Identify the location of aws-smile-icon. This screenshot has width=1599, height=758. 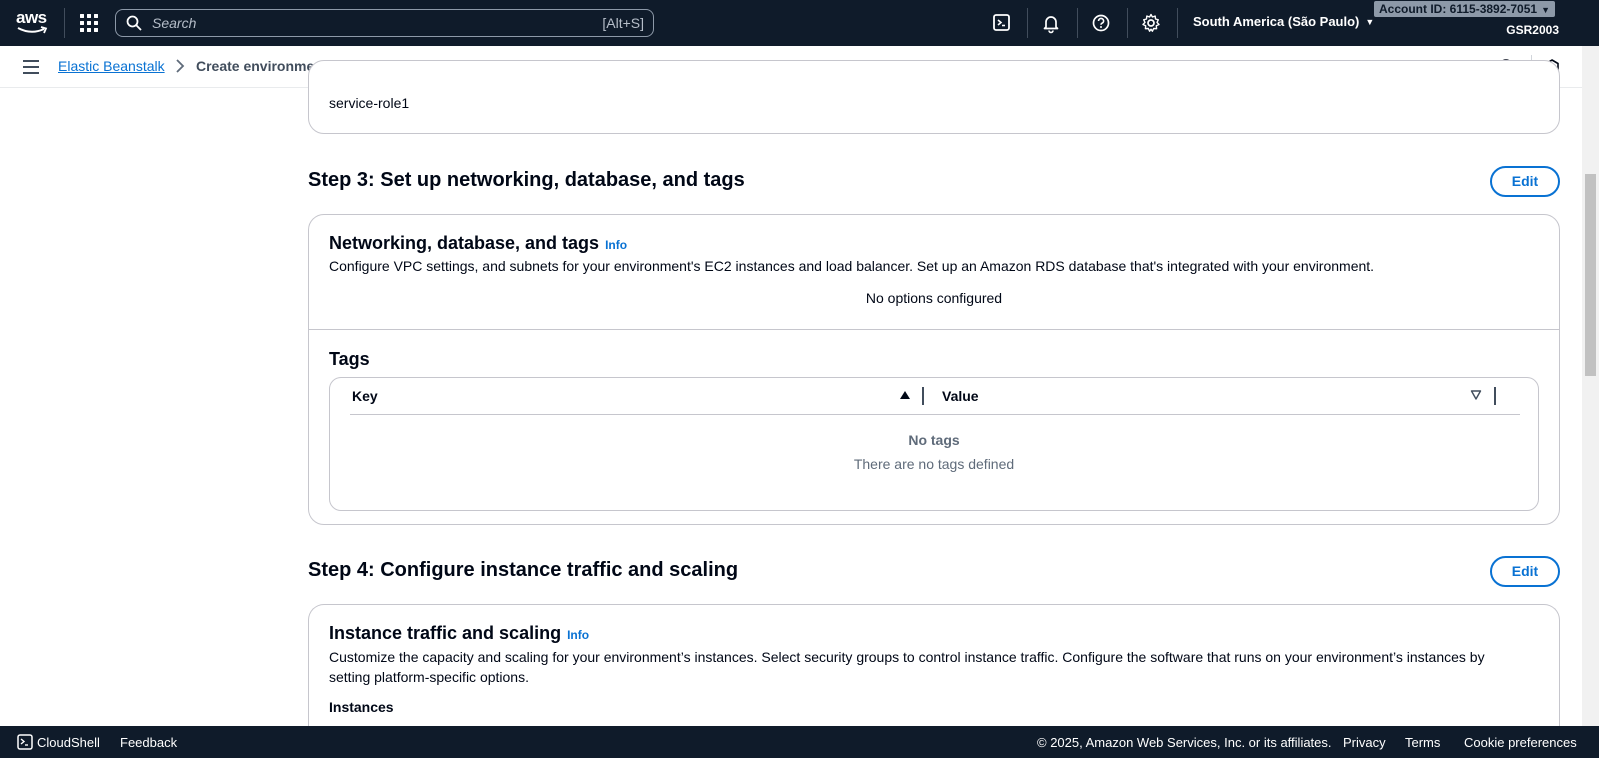
(32, 30).